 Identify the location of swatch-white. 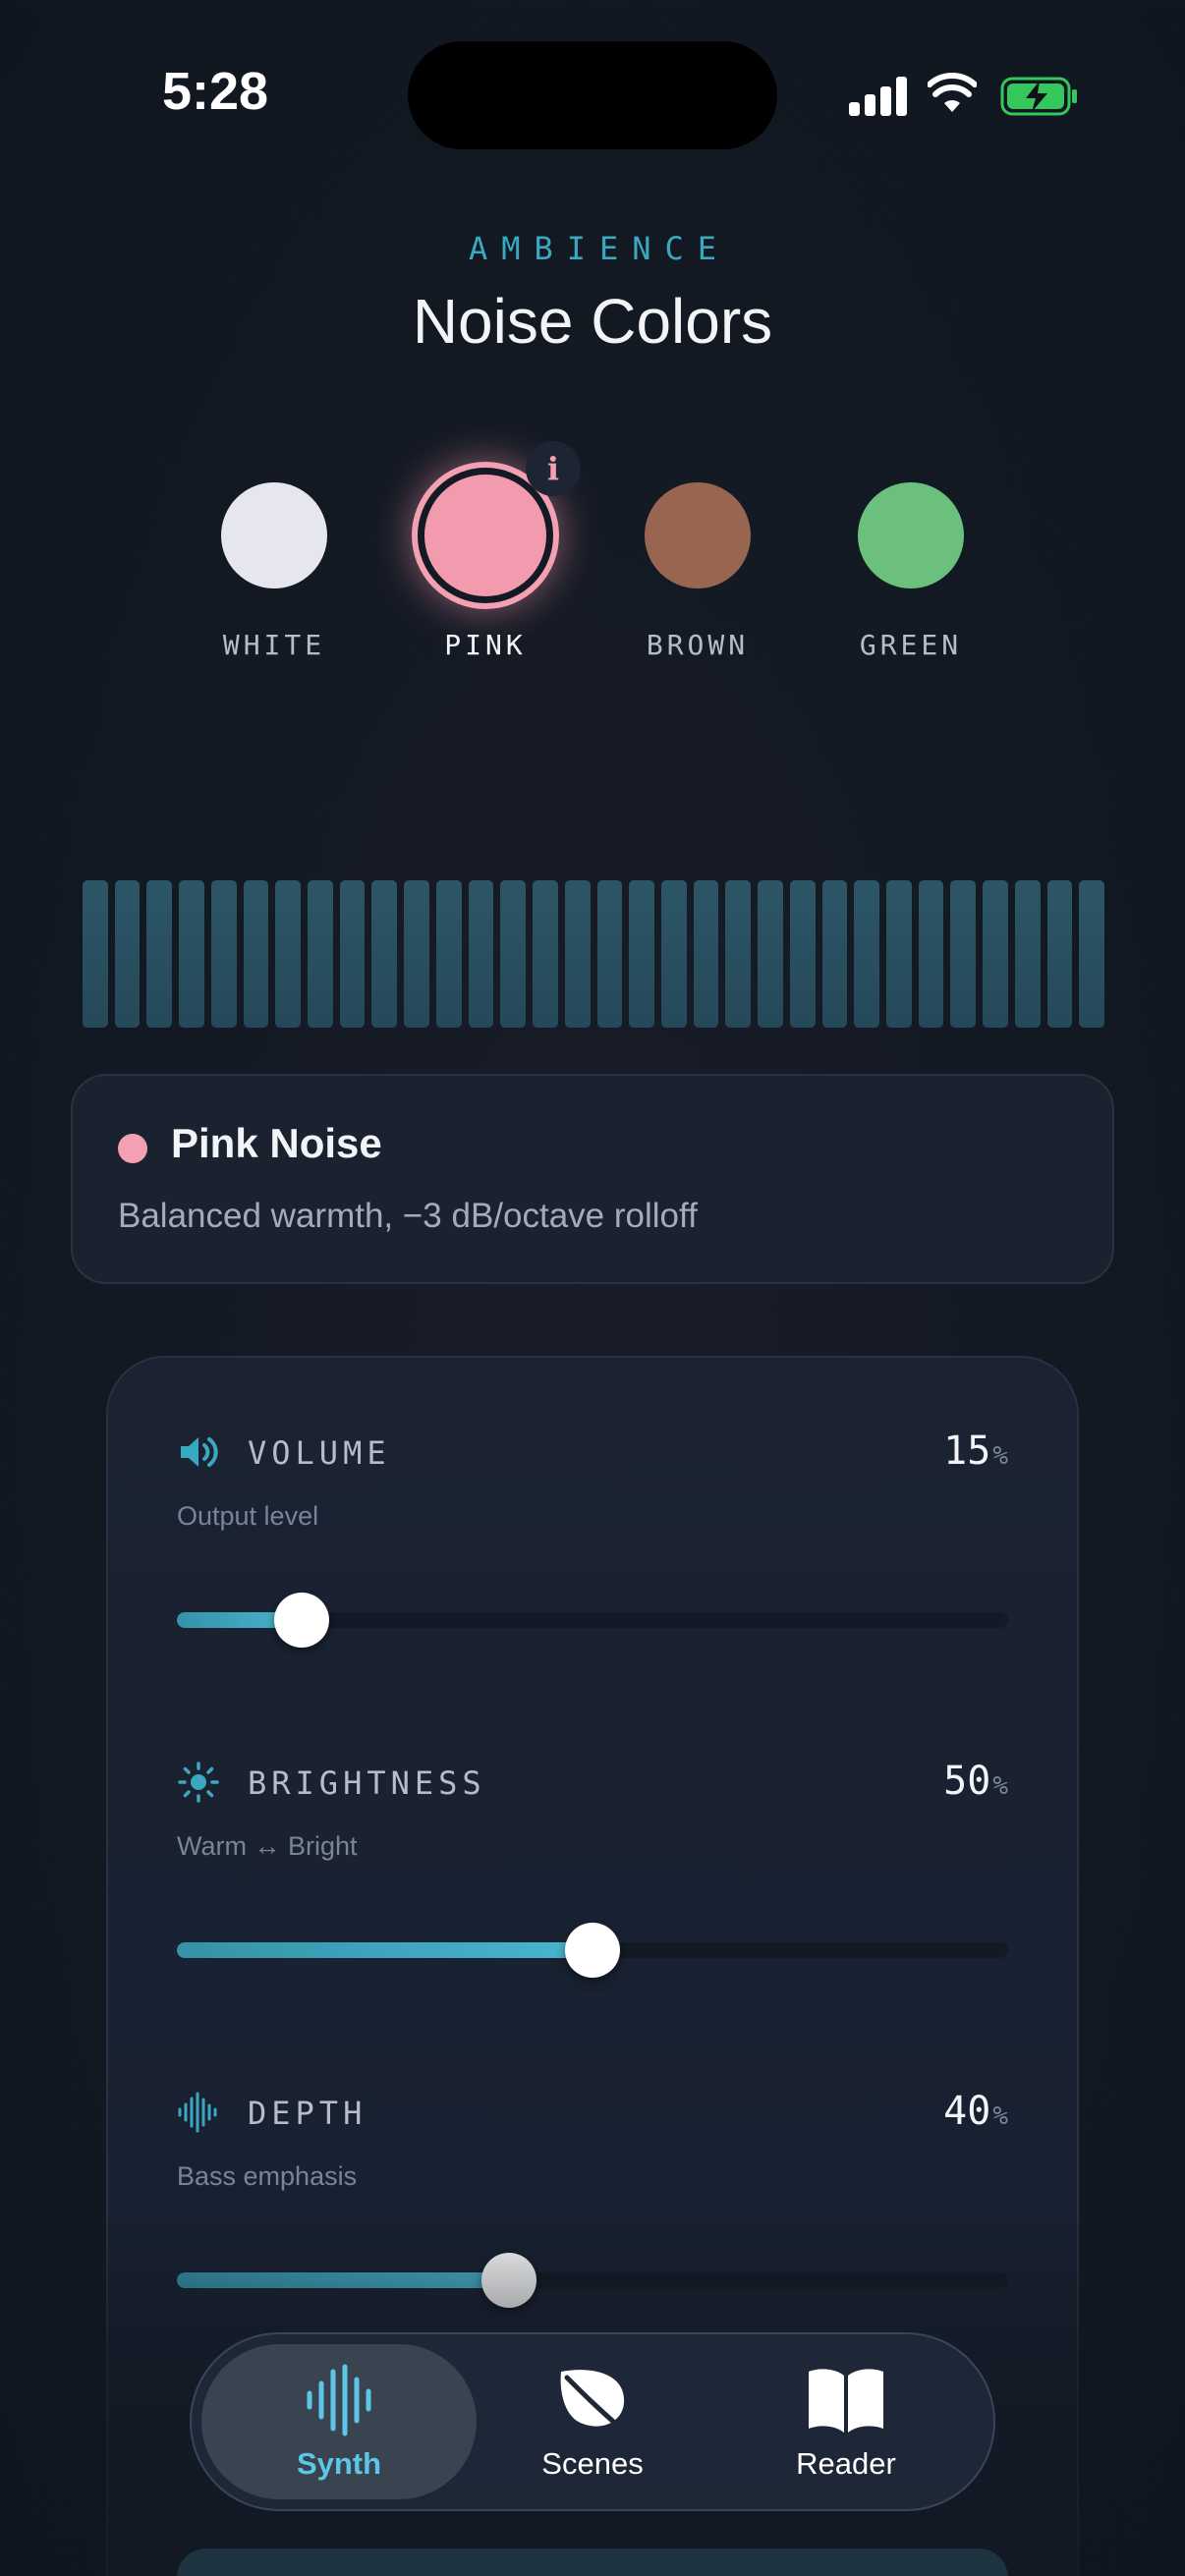
(274, 535).